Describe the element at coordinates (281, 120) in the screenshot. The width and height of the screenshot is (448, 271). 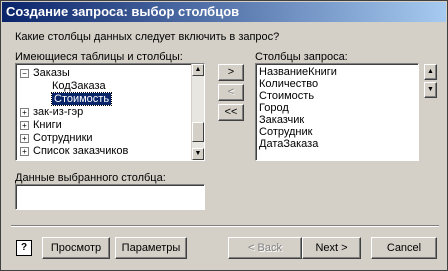
I see `query-column-item: Заказчик` at that location.